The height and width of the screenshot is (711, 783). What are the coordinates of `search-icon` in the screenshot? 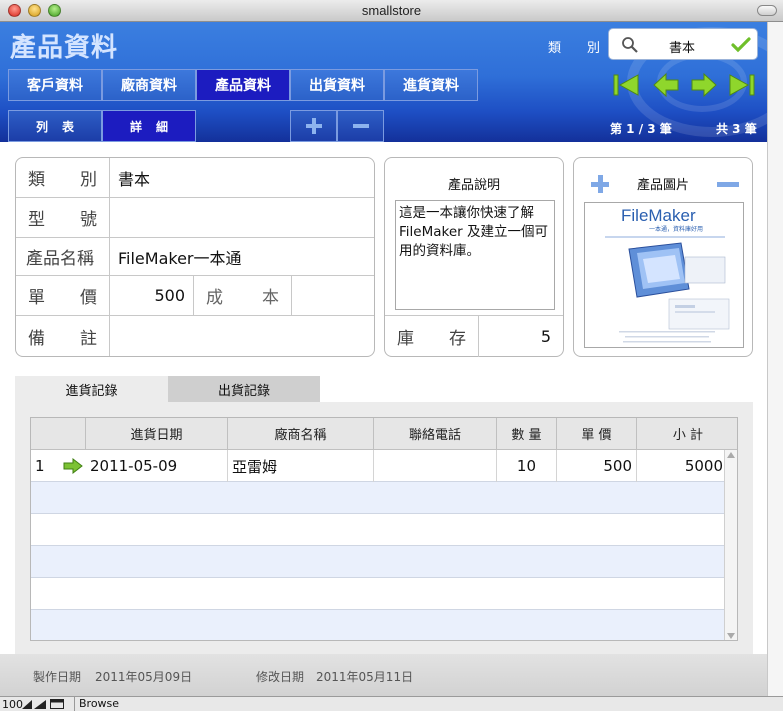 It's located at (630, 45).